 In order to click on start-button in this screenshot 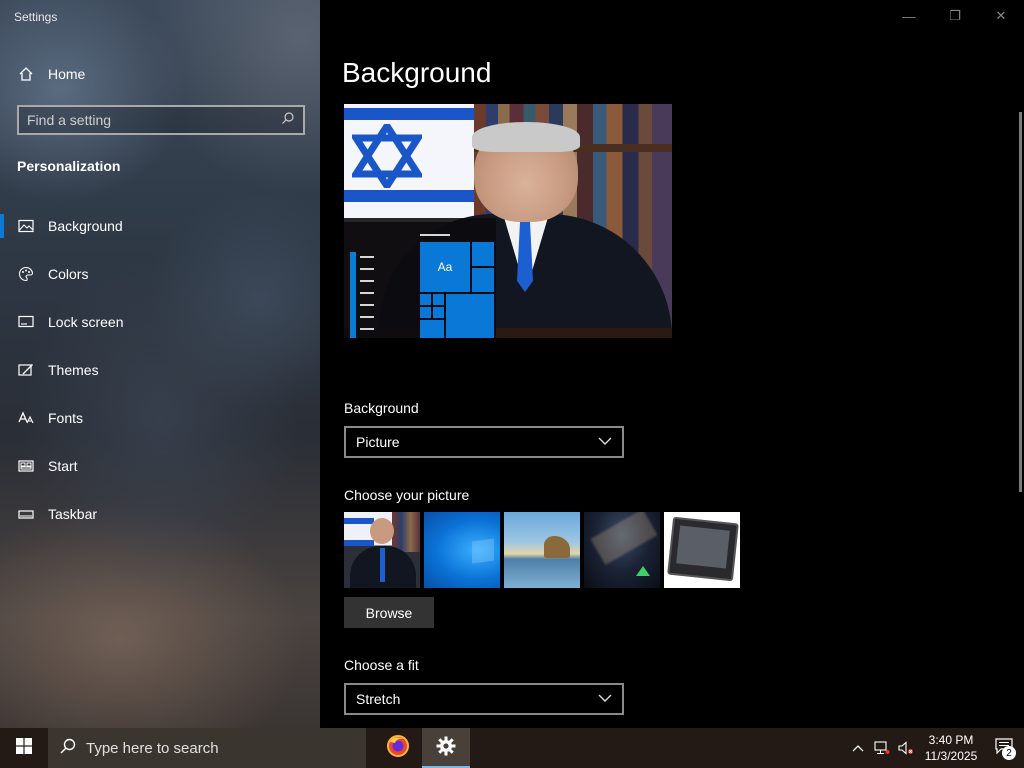, I will do `click(24, 748)`.